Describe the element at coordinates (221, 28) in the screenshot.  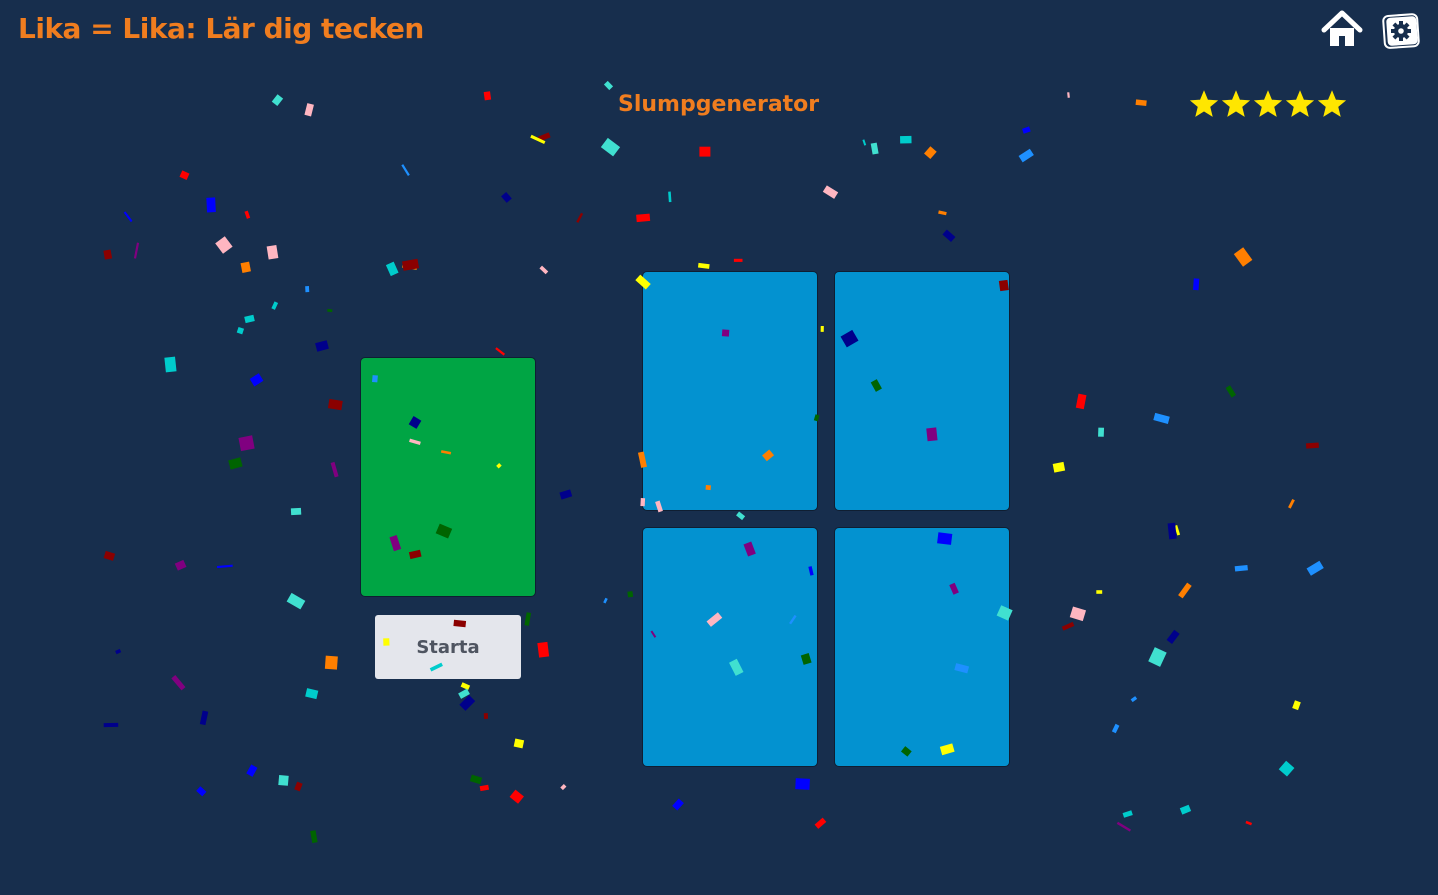
I see `app-title: Lika = Lika: Lär dig tecken` at that location.